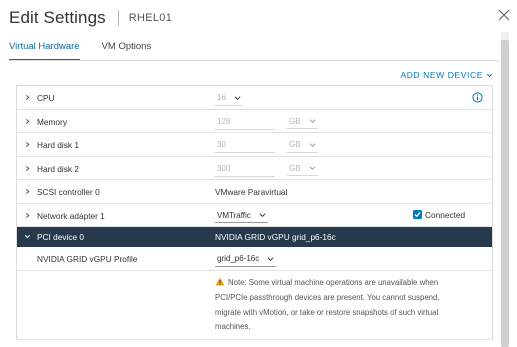  I want to click on hard-disk-2-row: Hard disk 2 300 GB, so click(254, 168).